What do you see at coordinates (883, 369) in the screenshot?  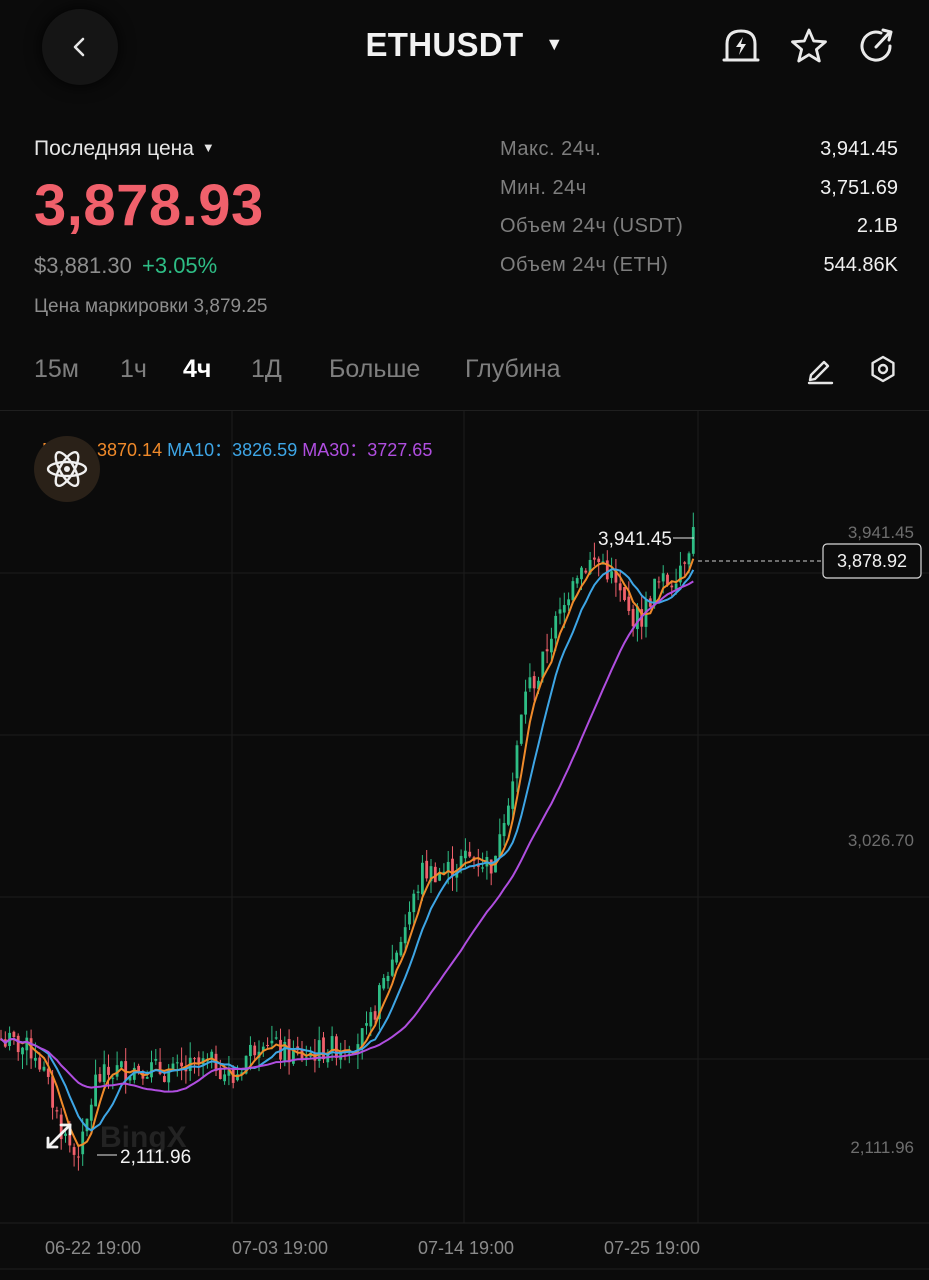 I see `chart-settings-icon` at bounding box center [883, 369].